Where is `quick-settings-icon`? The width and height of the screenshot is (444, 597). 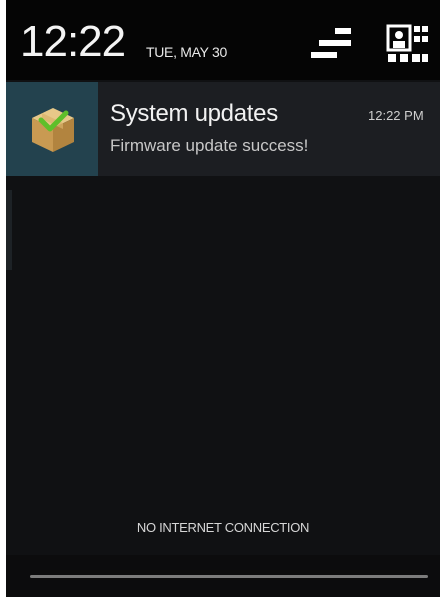 quick-settings-icon is located at coordinates (331, 43).